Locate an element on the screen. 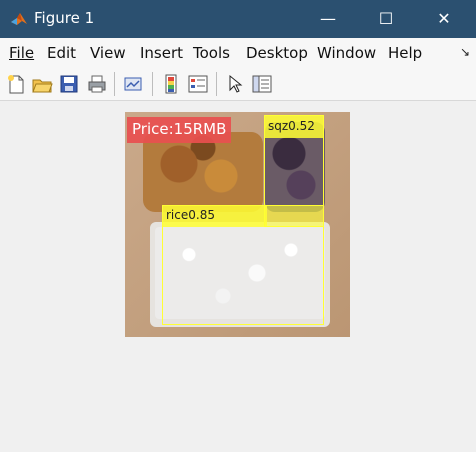  title-bar: Figure 1 — ☐ ✕ is located at coordinates (238, 19).